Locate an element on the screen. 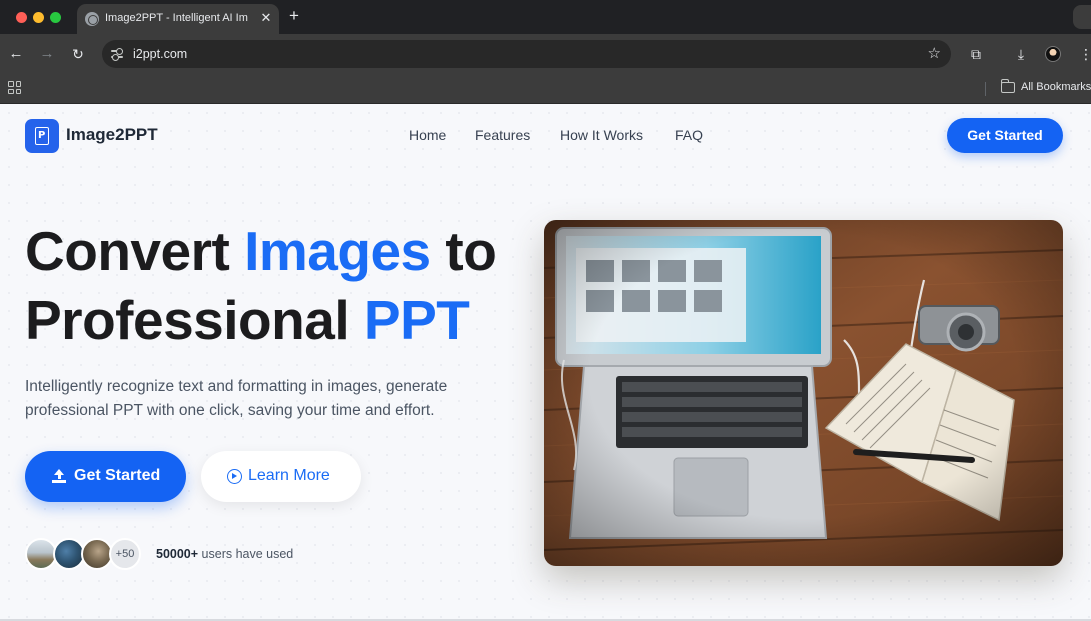  get-started-label: Get Started is located at coordinates (117, 475).